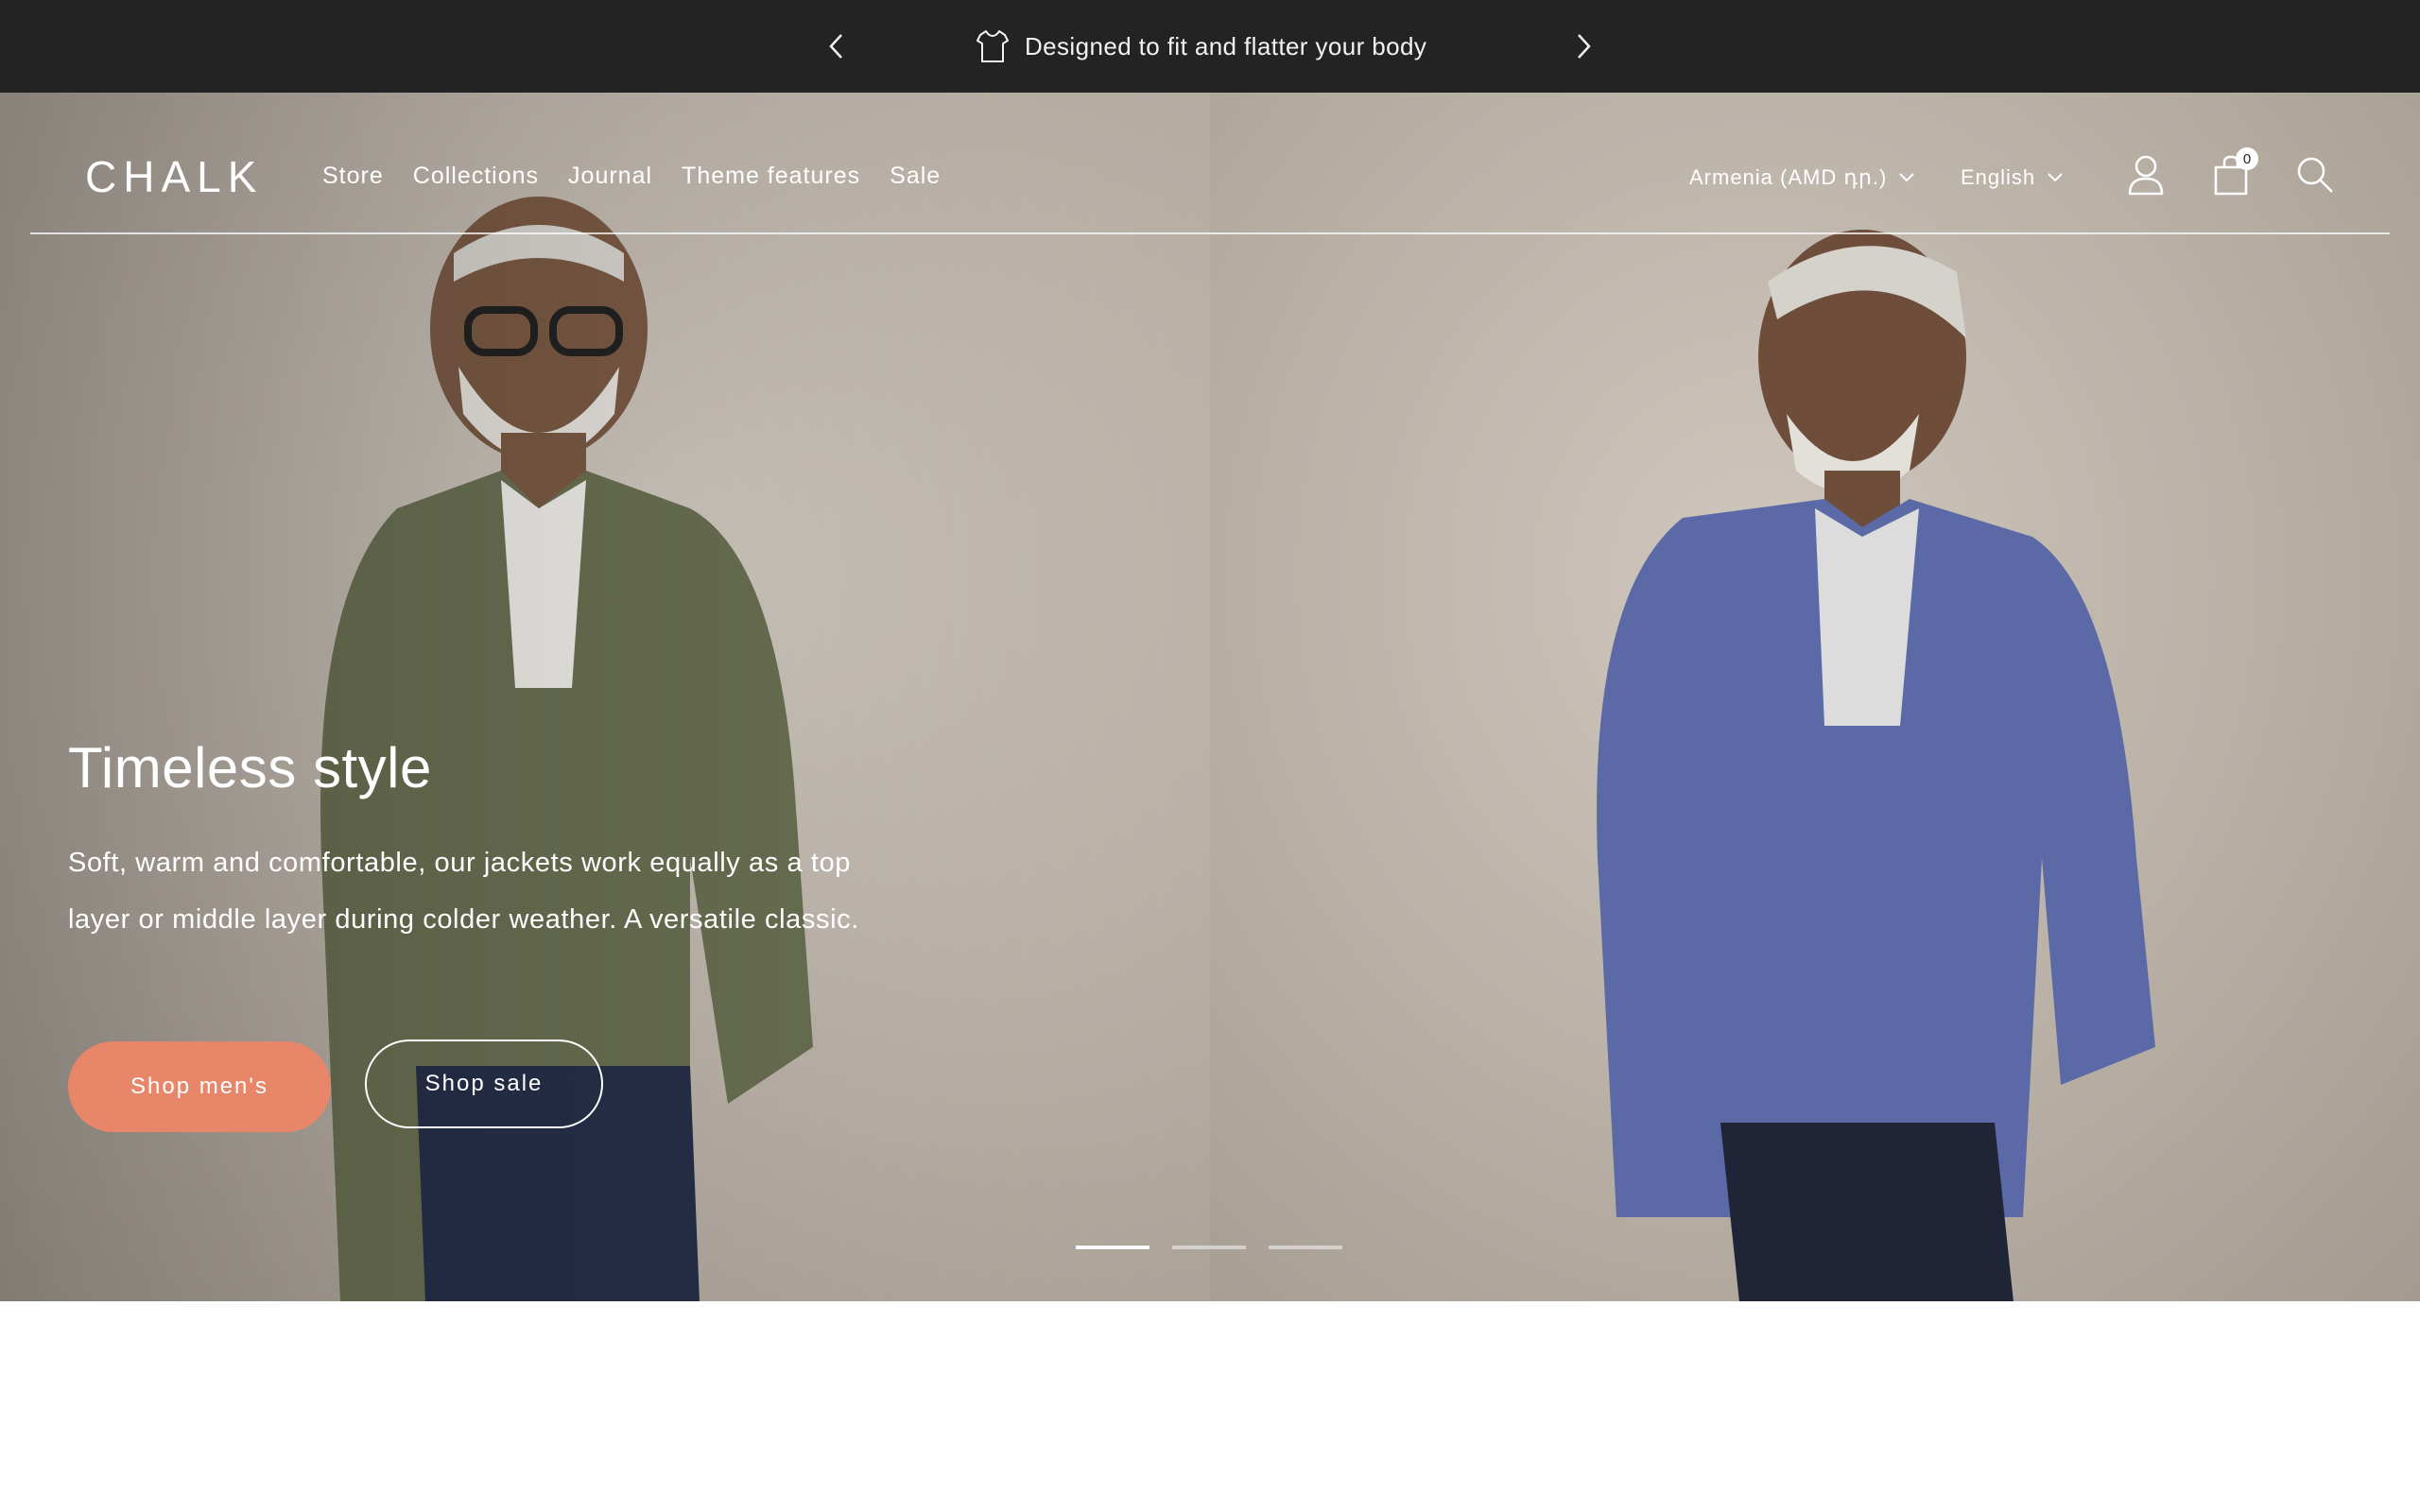  Describe the element at coordinates (199, 1086) in the screenshot. I see `shop-mens-button: Shop men's` at that location.